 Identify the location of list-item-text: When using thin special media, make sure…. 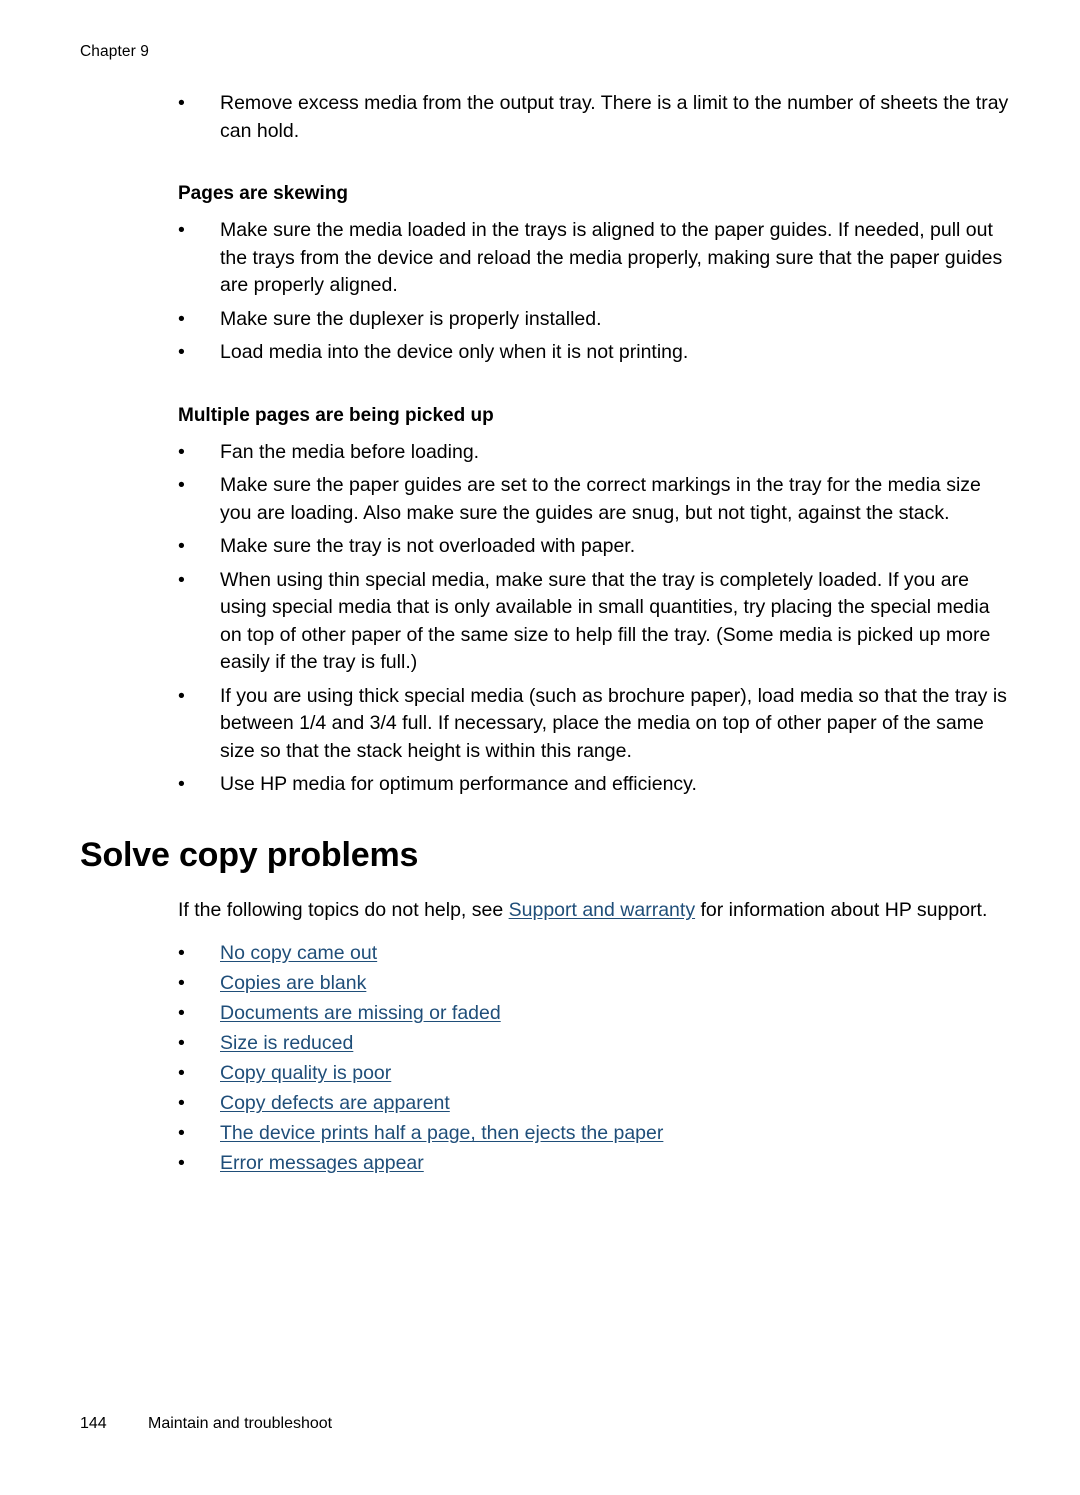
(605, 621).